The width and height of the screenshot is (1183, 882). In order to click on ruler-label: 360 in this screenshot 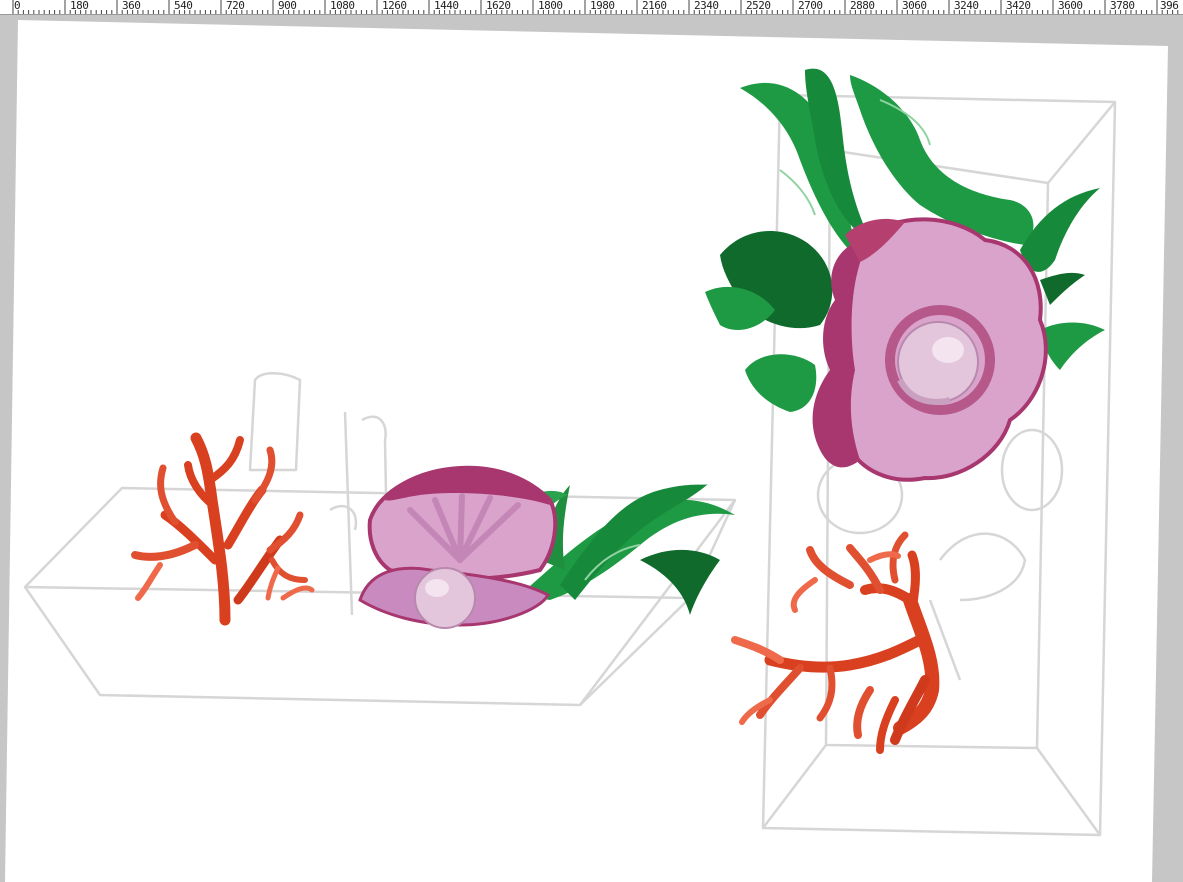, I will do `click(131, 6)`.